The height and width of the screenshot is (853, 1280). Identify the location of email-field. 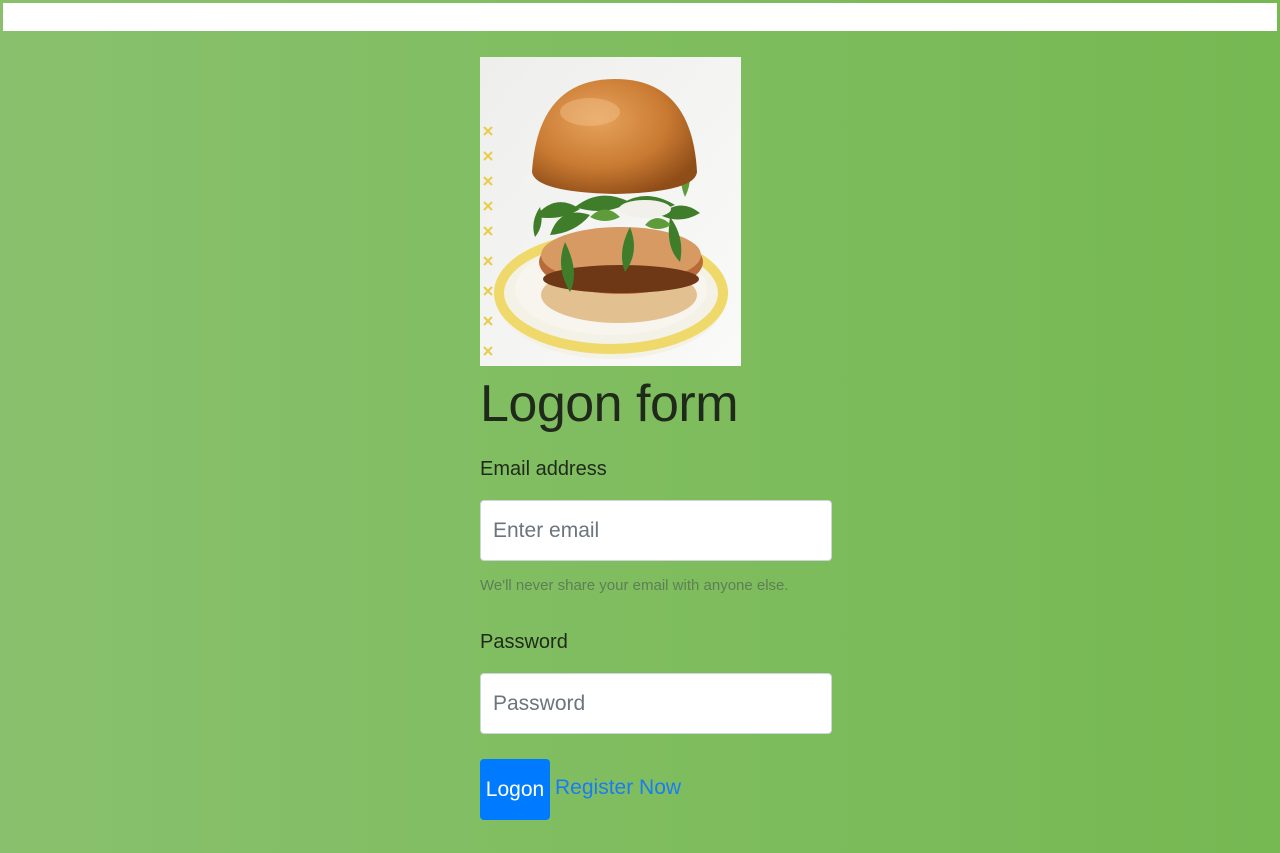
(656, 530).